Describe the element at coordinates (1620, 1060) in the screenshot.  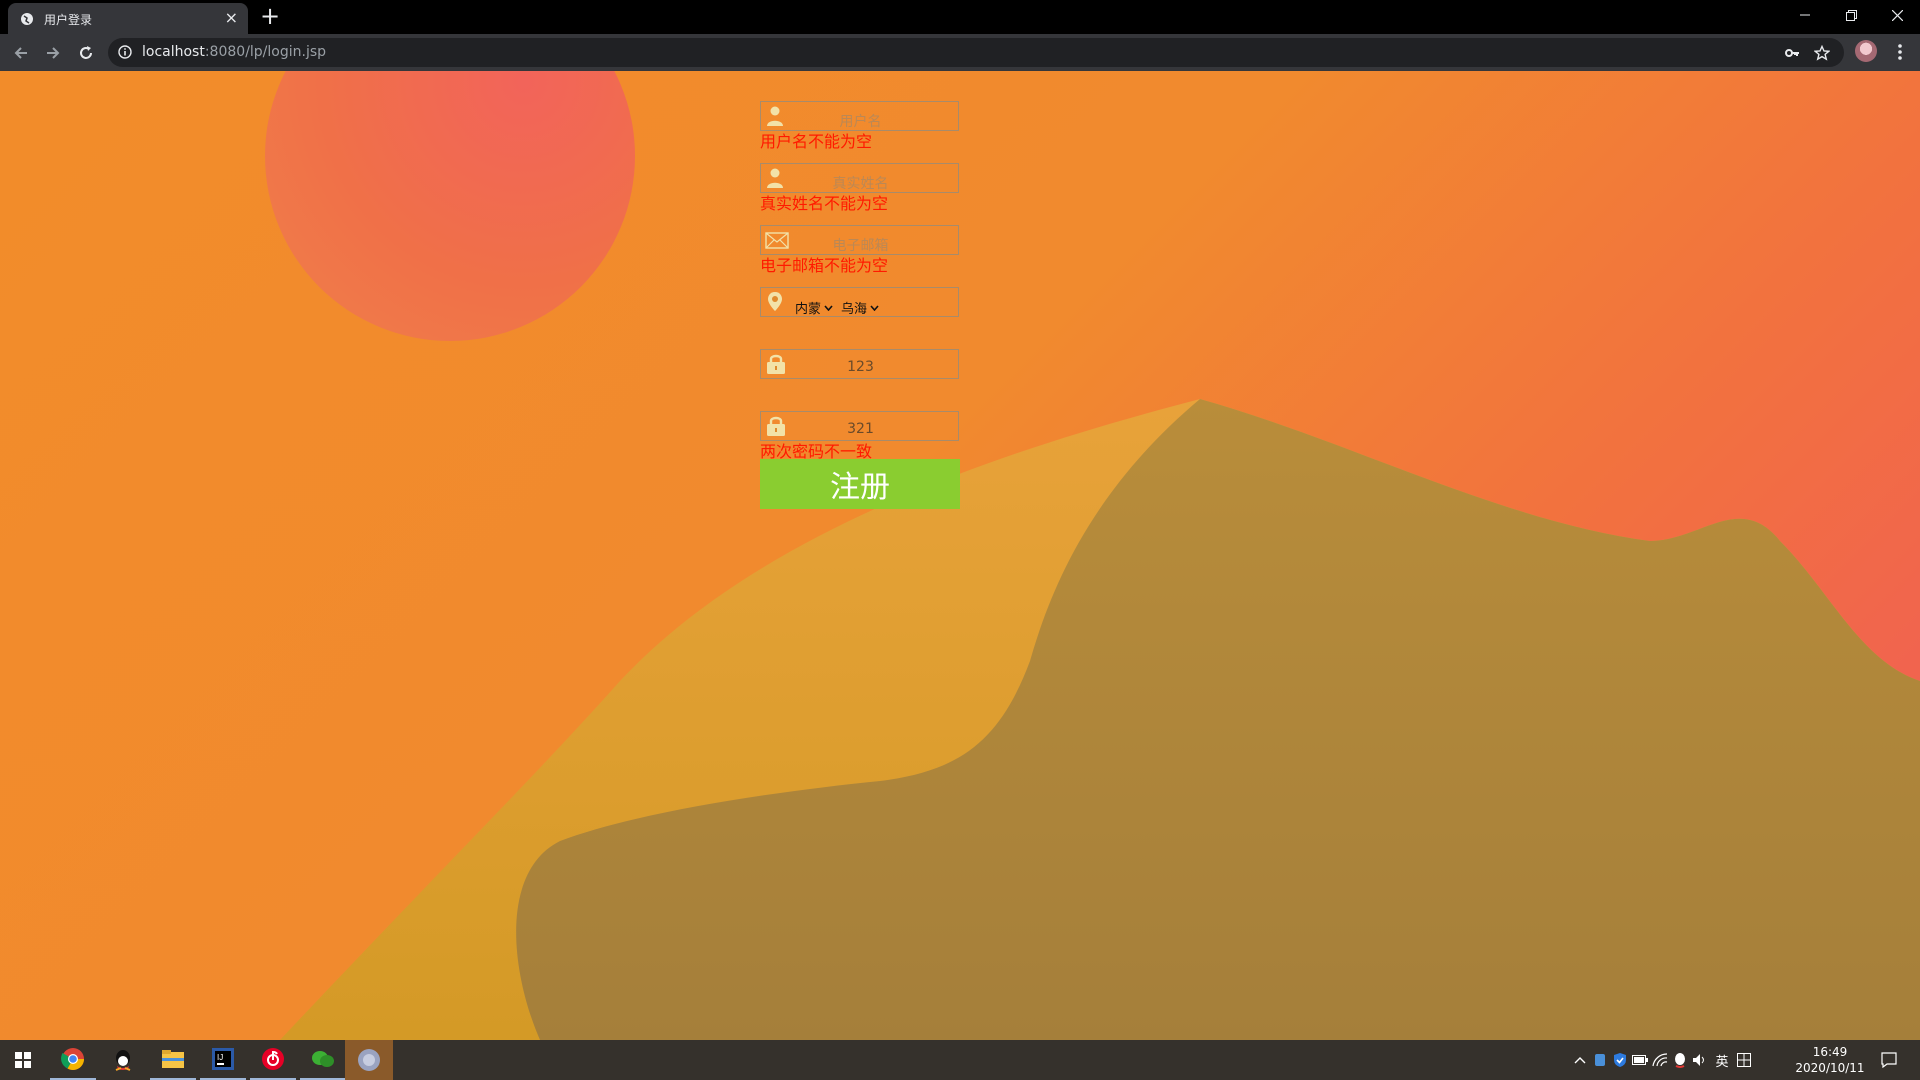
I see `shield-icon` at that location.